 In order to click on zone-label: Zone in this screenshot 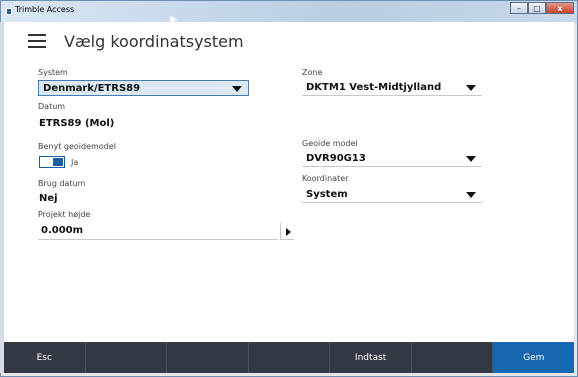, I will do `click(312, 72)`.